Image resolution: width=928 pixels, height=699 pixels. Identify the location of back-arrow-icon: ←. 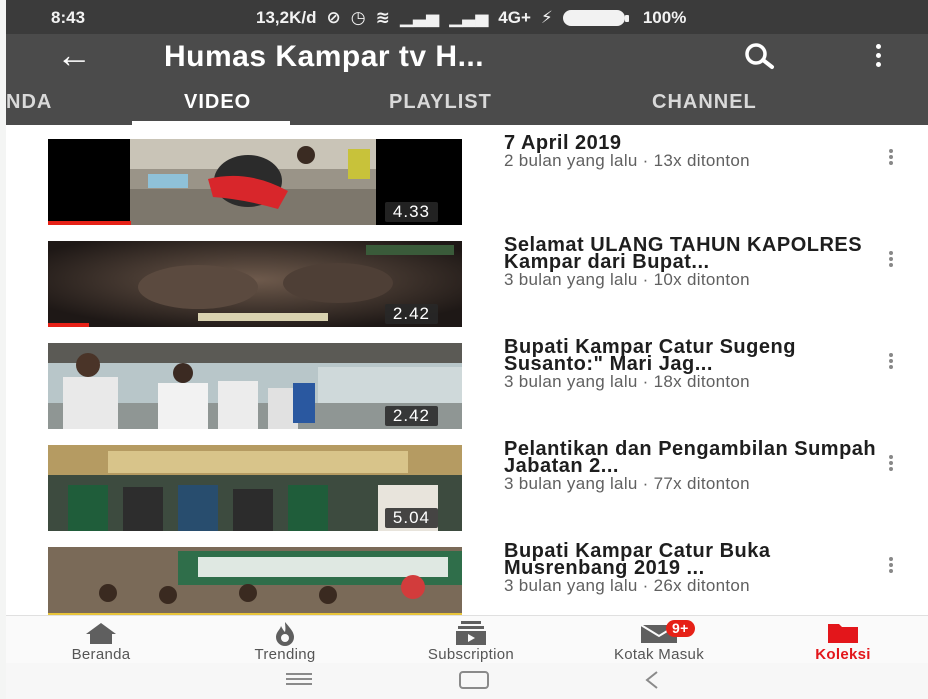
(74, 55).